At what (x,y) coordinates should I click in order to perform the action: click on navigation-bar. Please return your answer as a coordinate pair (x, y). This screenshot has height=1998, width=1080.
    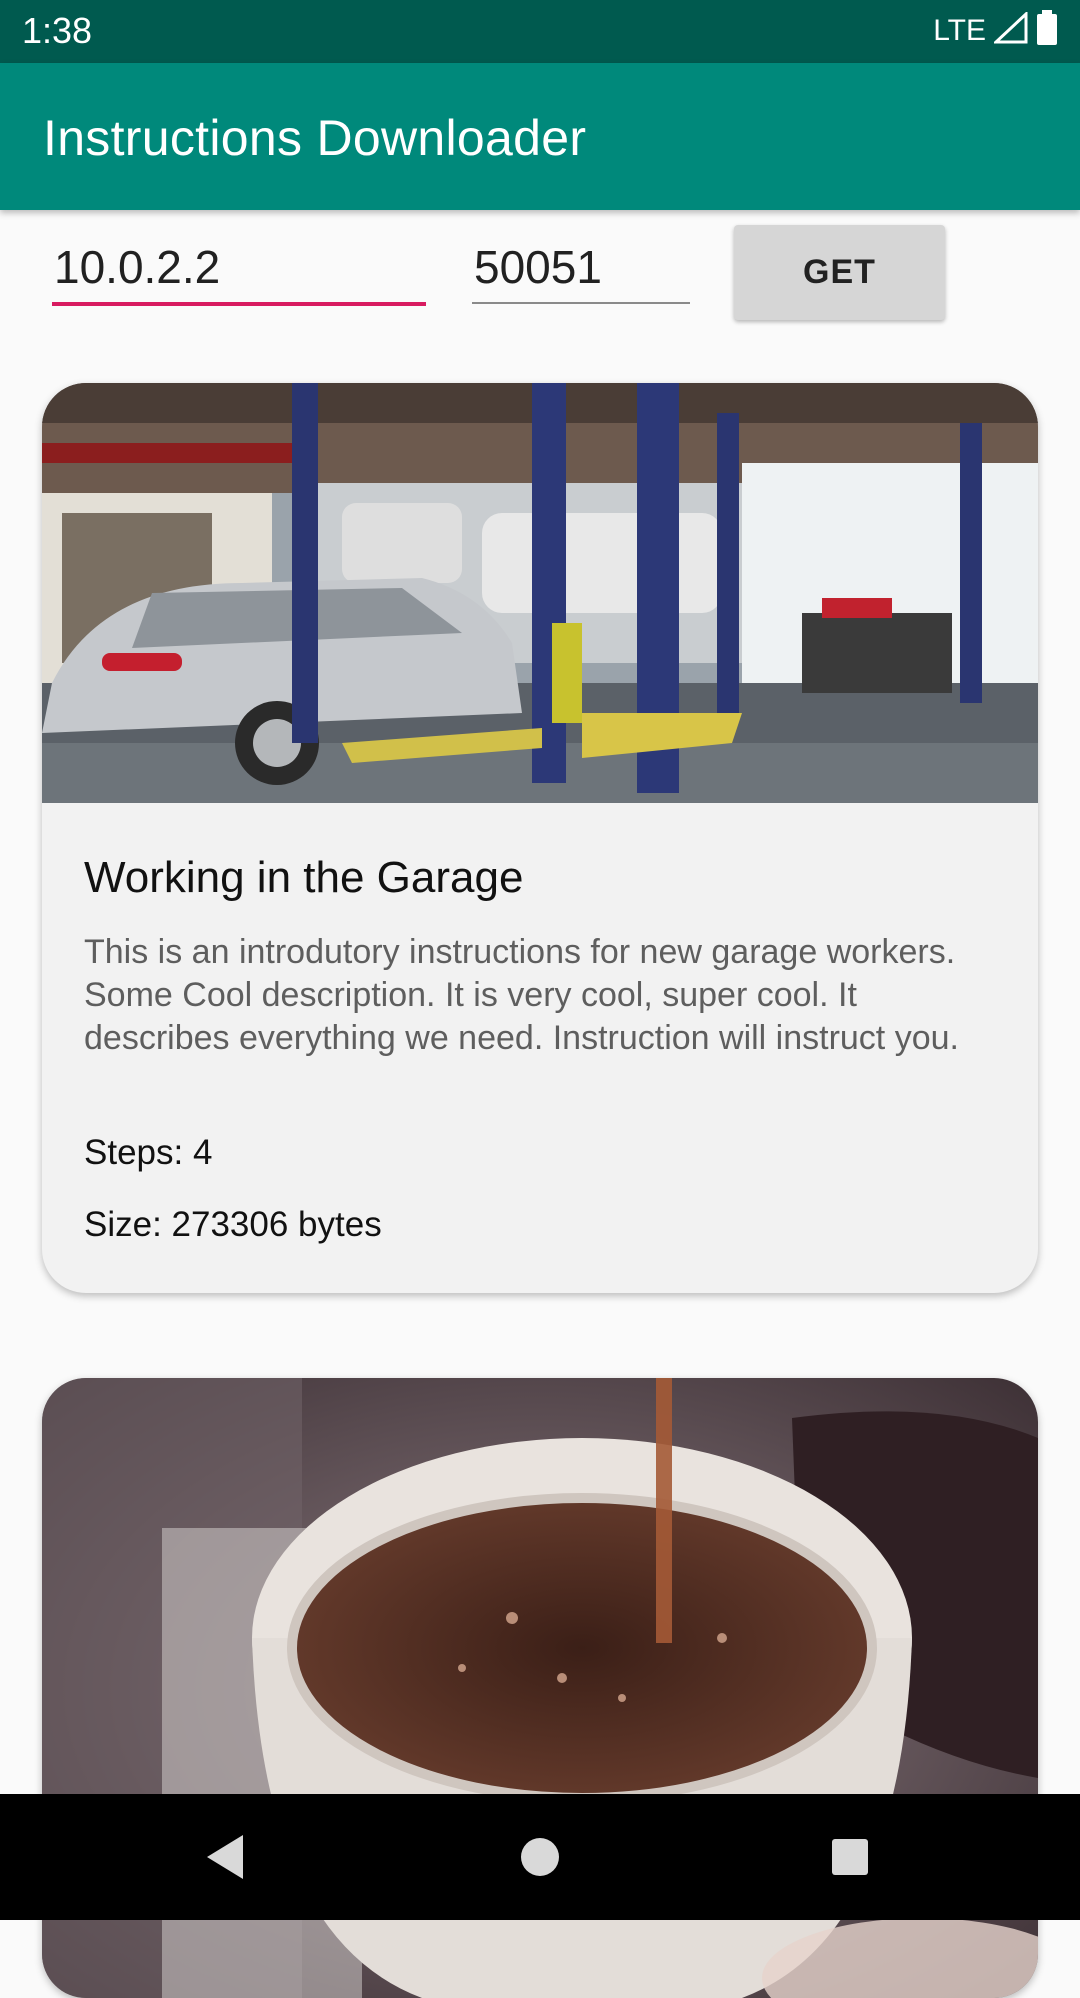
    Looking at the image, I should click on (540, 1857).